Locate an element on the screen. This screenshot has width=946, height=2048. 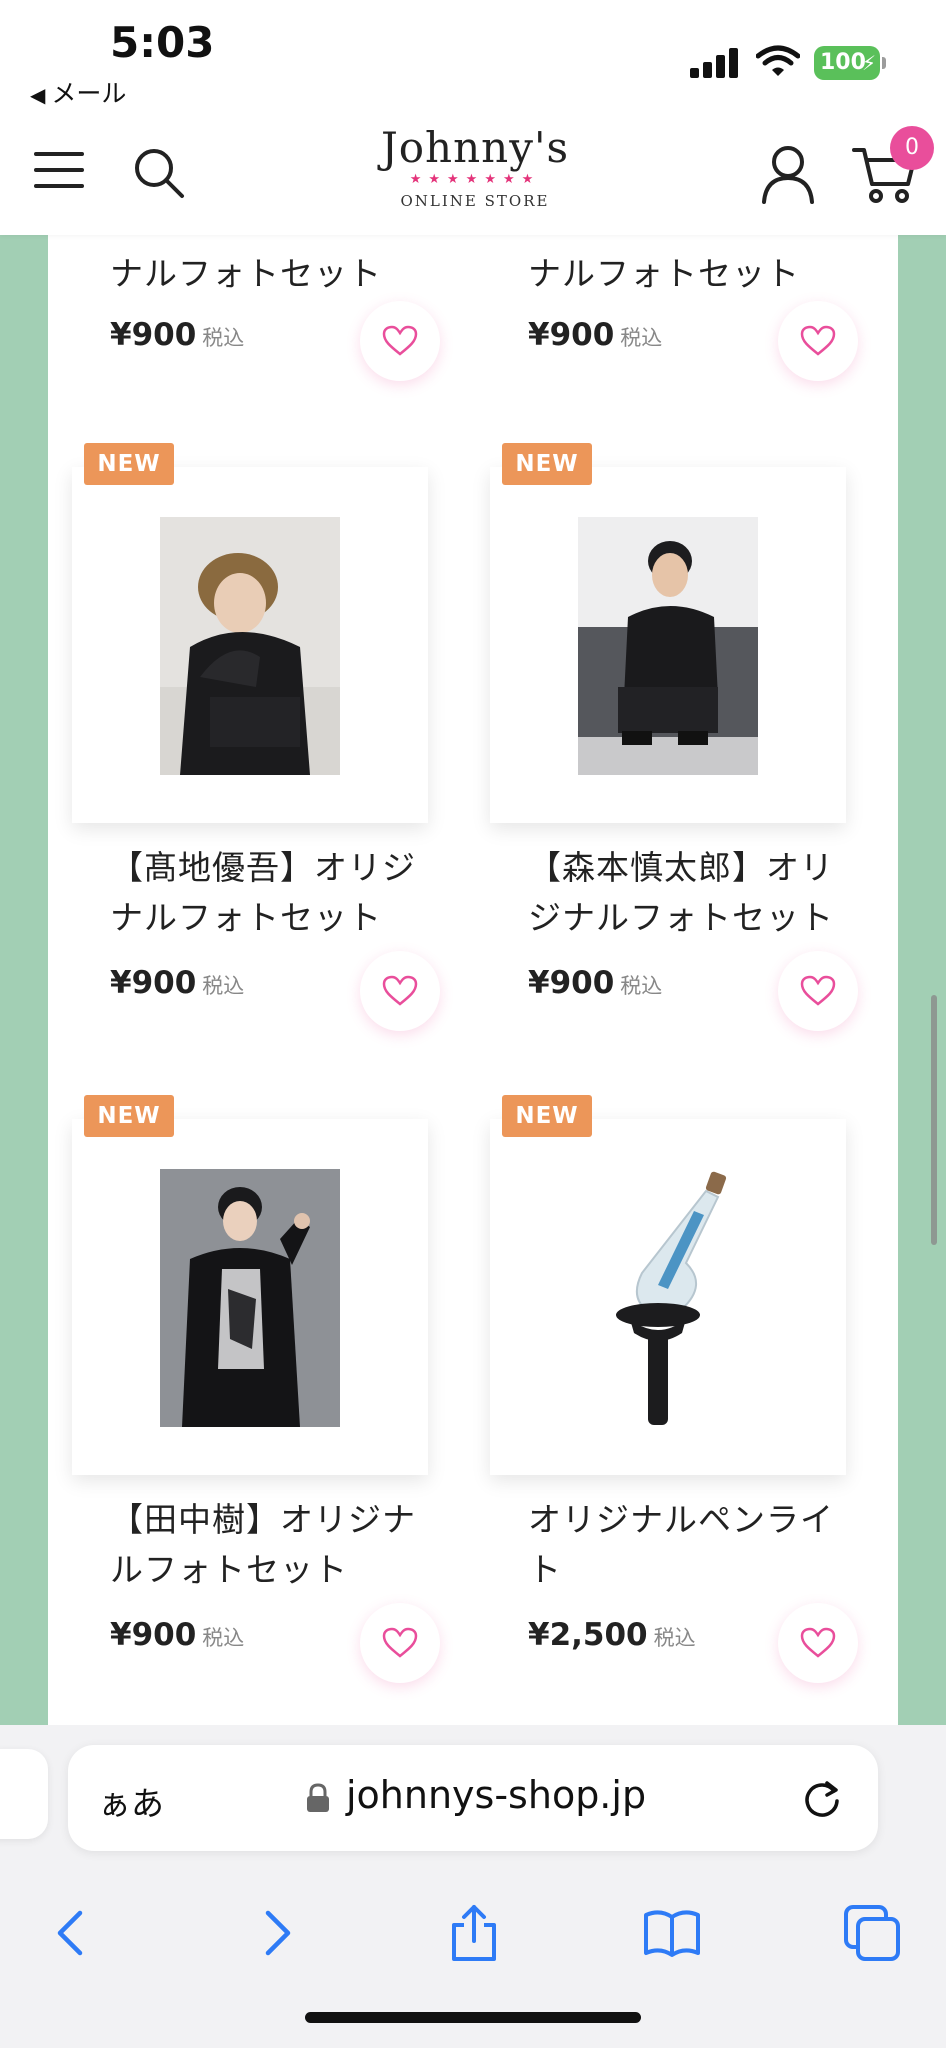
battery-icon: 100 ⚡ is located at coordinates (850, 63).